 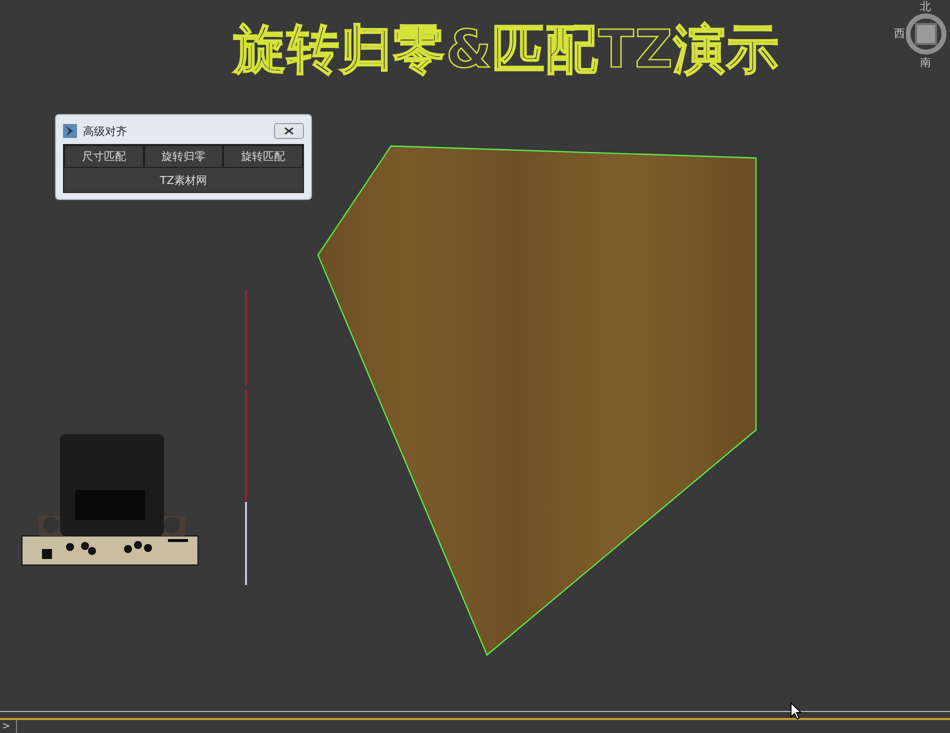 I want to click on compass-label: 北, so click(x=925, y=6).